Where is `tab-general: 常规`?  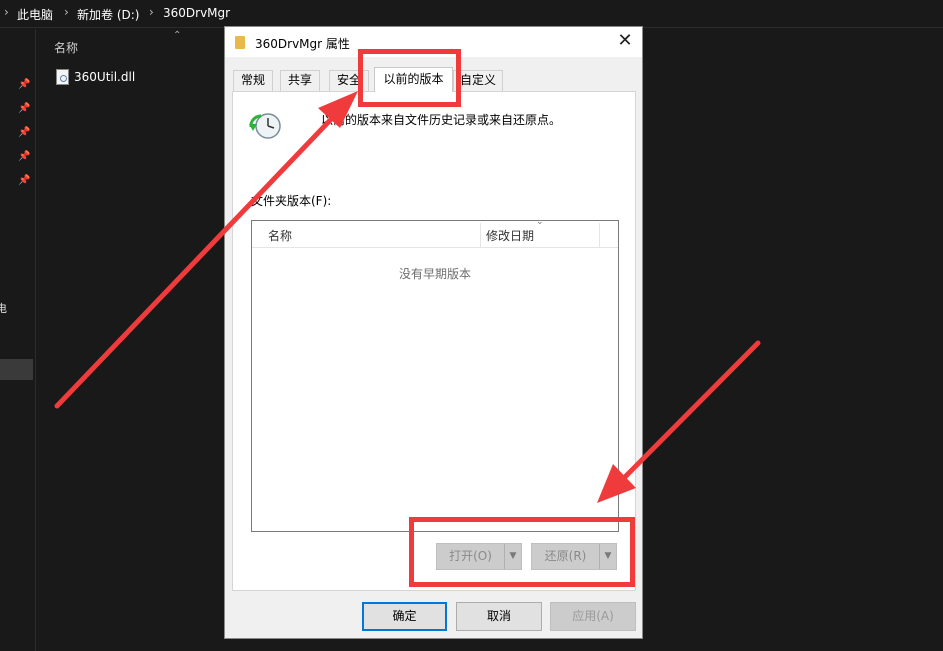 tab-general: 常规 is located at coordinates (253, 80).